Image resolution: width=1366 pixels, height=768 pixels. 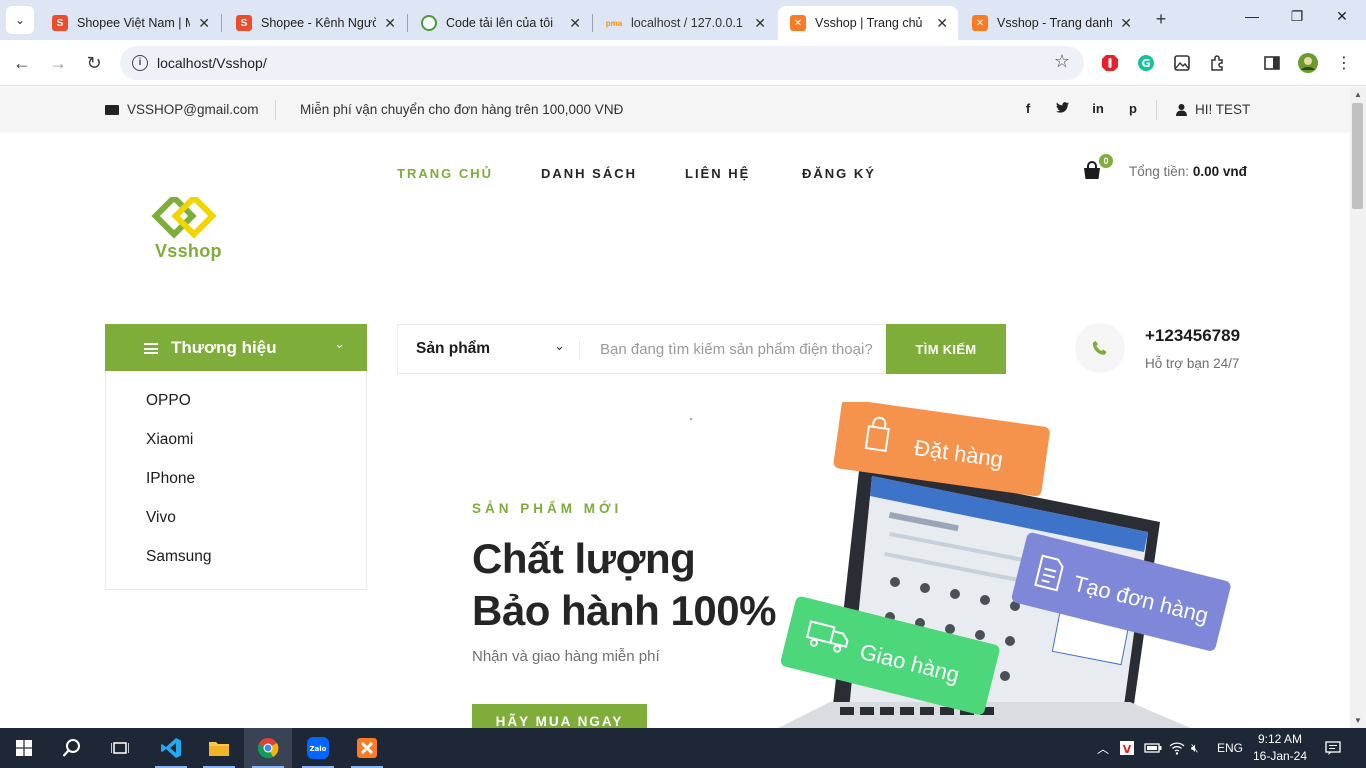 I want to click on site-info-icon: i, so click(x=140, y=63).